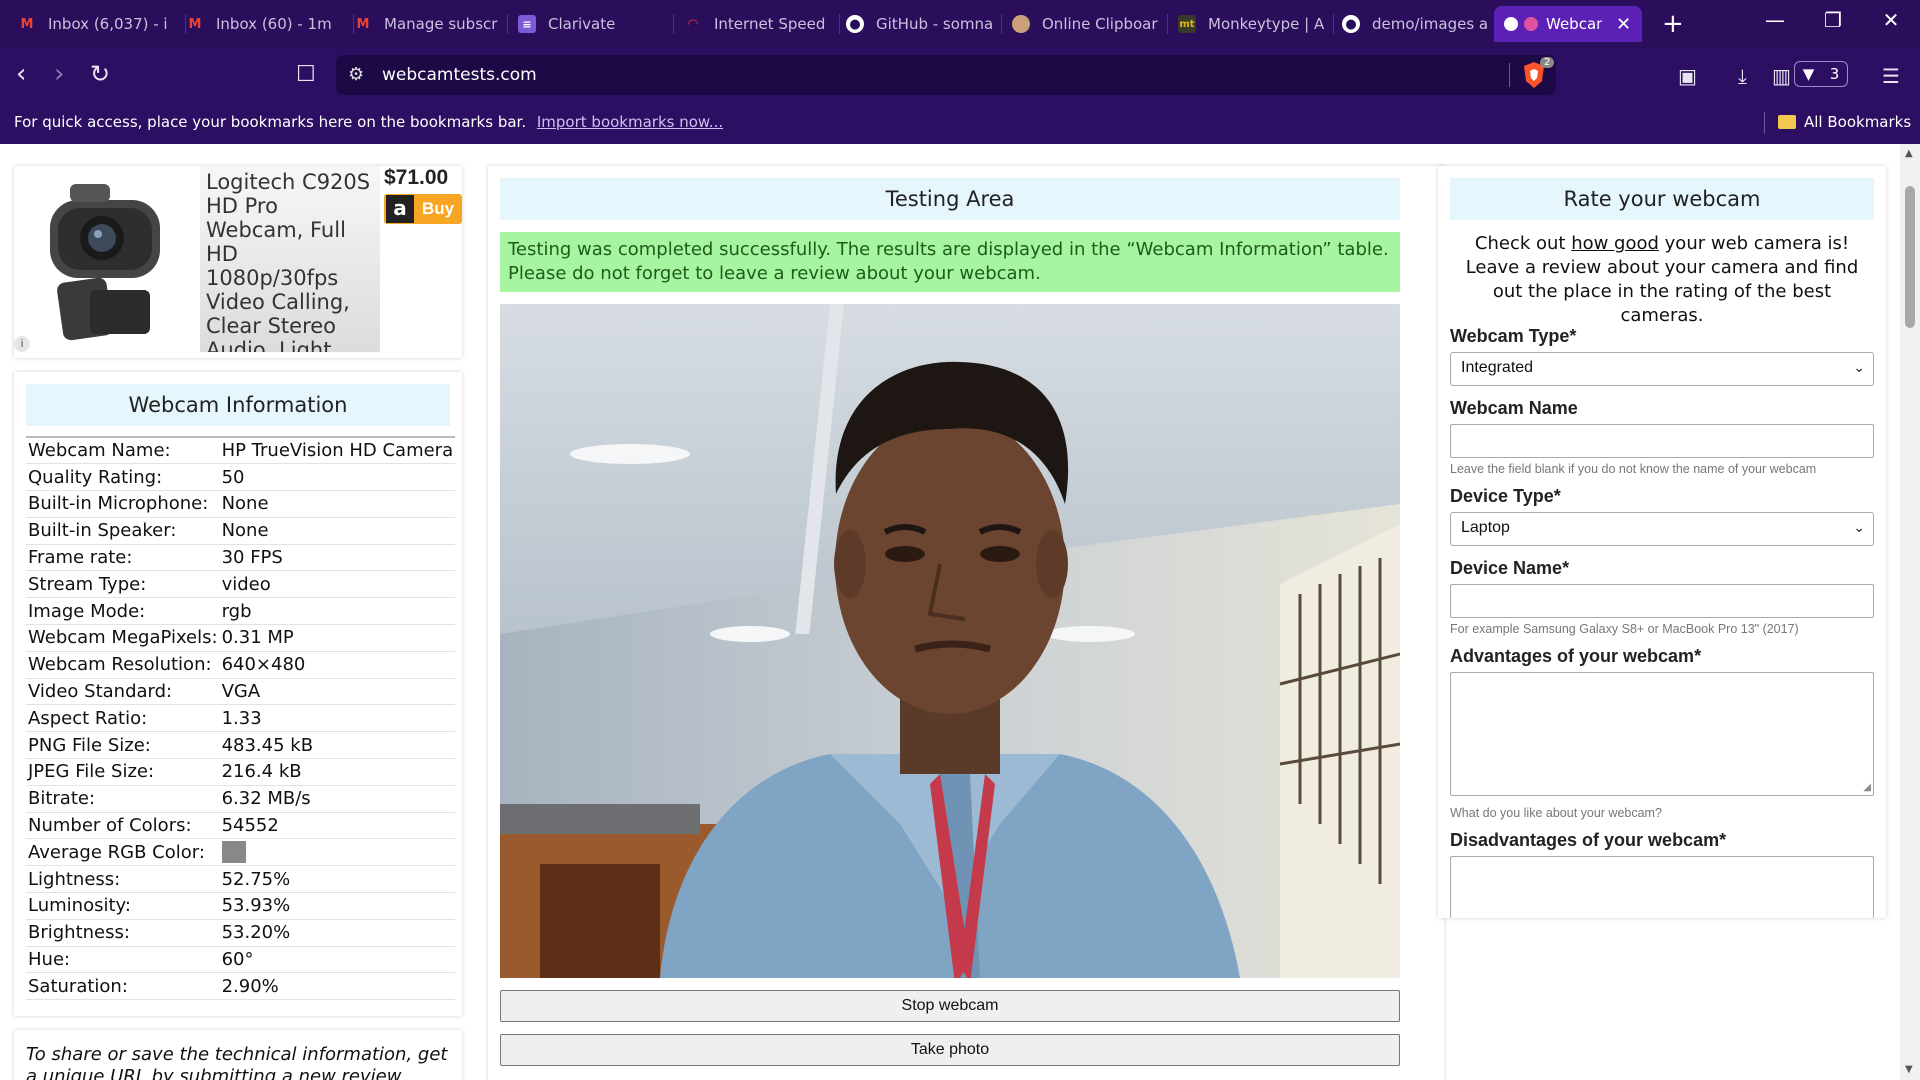  Describe the element at coordinates (356, 74) in the screenshot. I see `site-info-icon: ⚙` at that location.